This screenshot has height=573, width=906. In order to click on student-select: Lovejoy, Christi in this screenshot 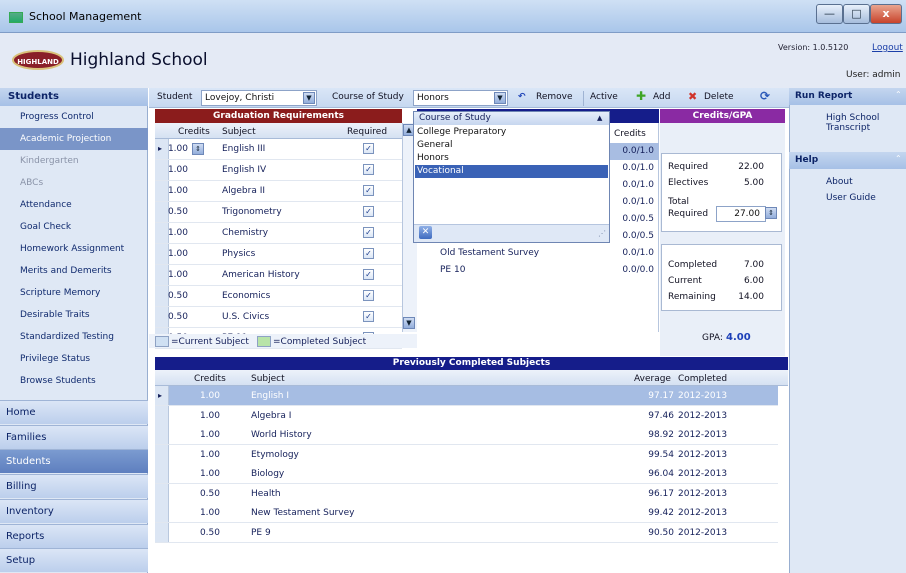, I will do `click(259, 98)`.